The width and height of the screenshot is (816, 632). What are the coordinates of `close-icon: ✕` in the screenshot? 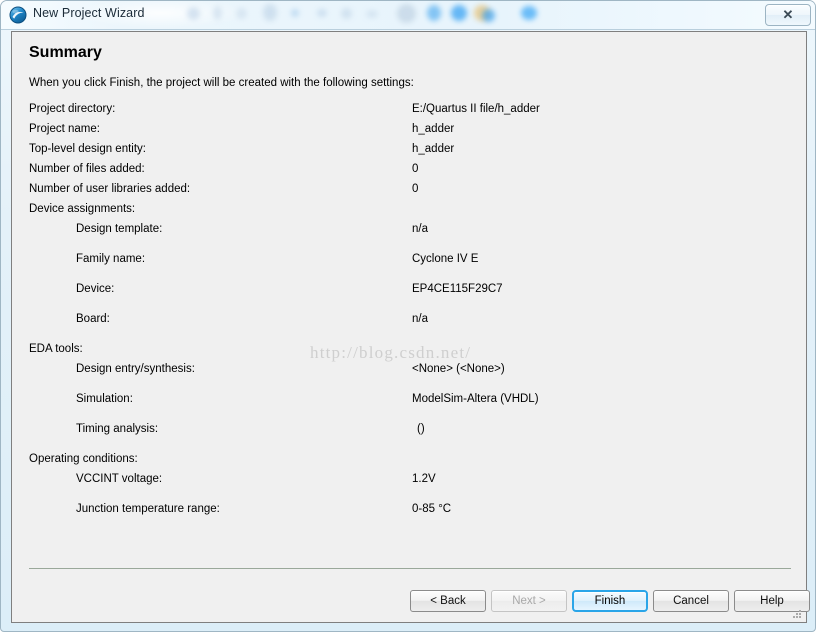 It's located at (788, 14).